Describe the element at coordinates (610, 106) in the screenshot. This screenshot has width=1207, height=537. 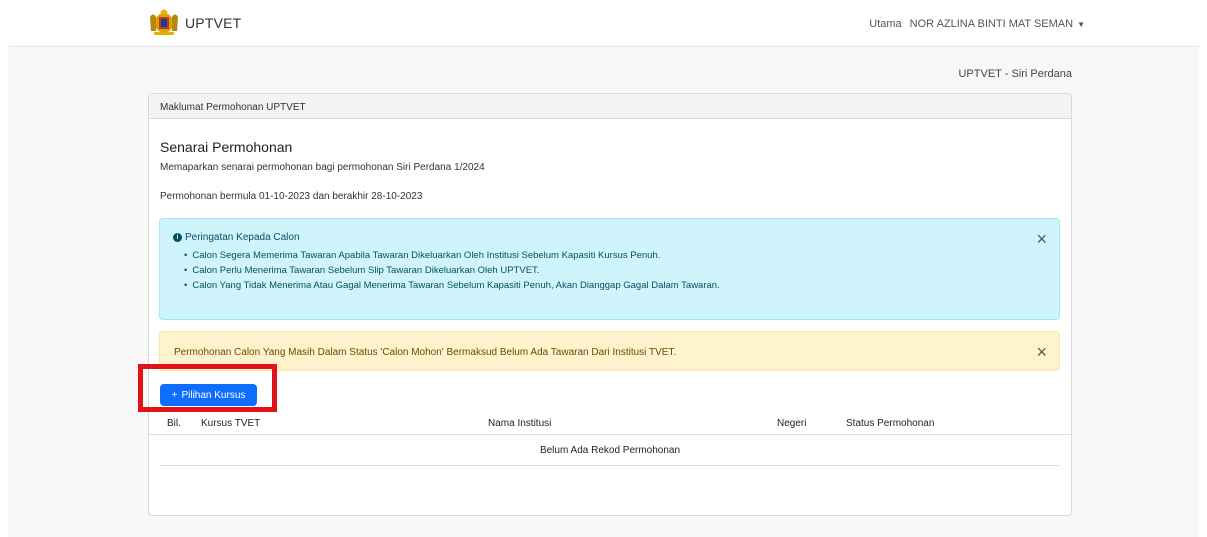
I see `card-header: Maklumat Permohonan UPTVET` at that location.